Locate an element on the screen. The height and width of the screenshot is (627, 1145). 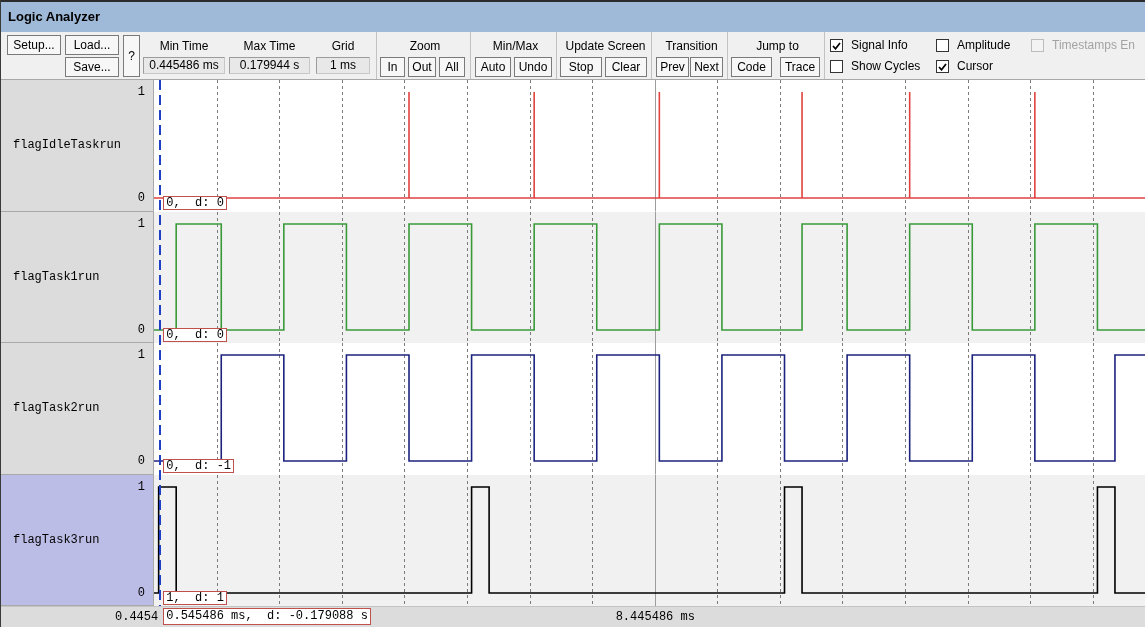
checkbox-label: Show Cycles is located at coordinates (886, 66).